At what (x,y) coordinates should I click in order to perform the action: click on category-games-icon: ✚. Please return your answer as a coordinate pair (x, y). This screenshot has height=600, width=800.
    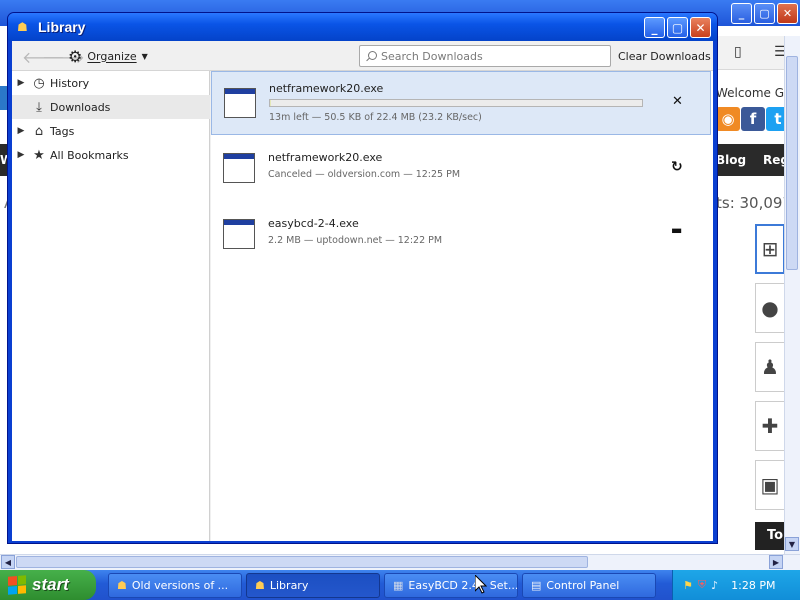
    Looking at the image, I should click on (770, 426).